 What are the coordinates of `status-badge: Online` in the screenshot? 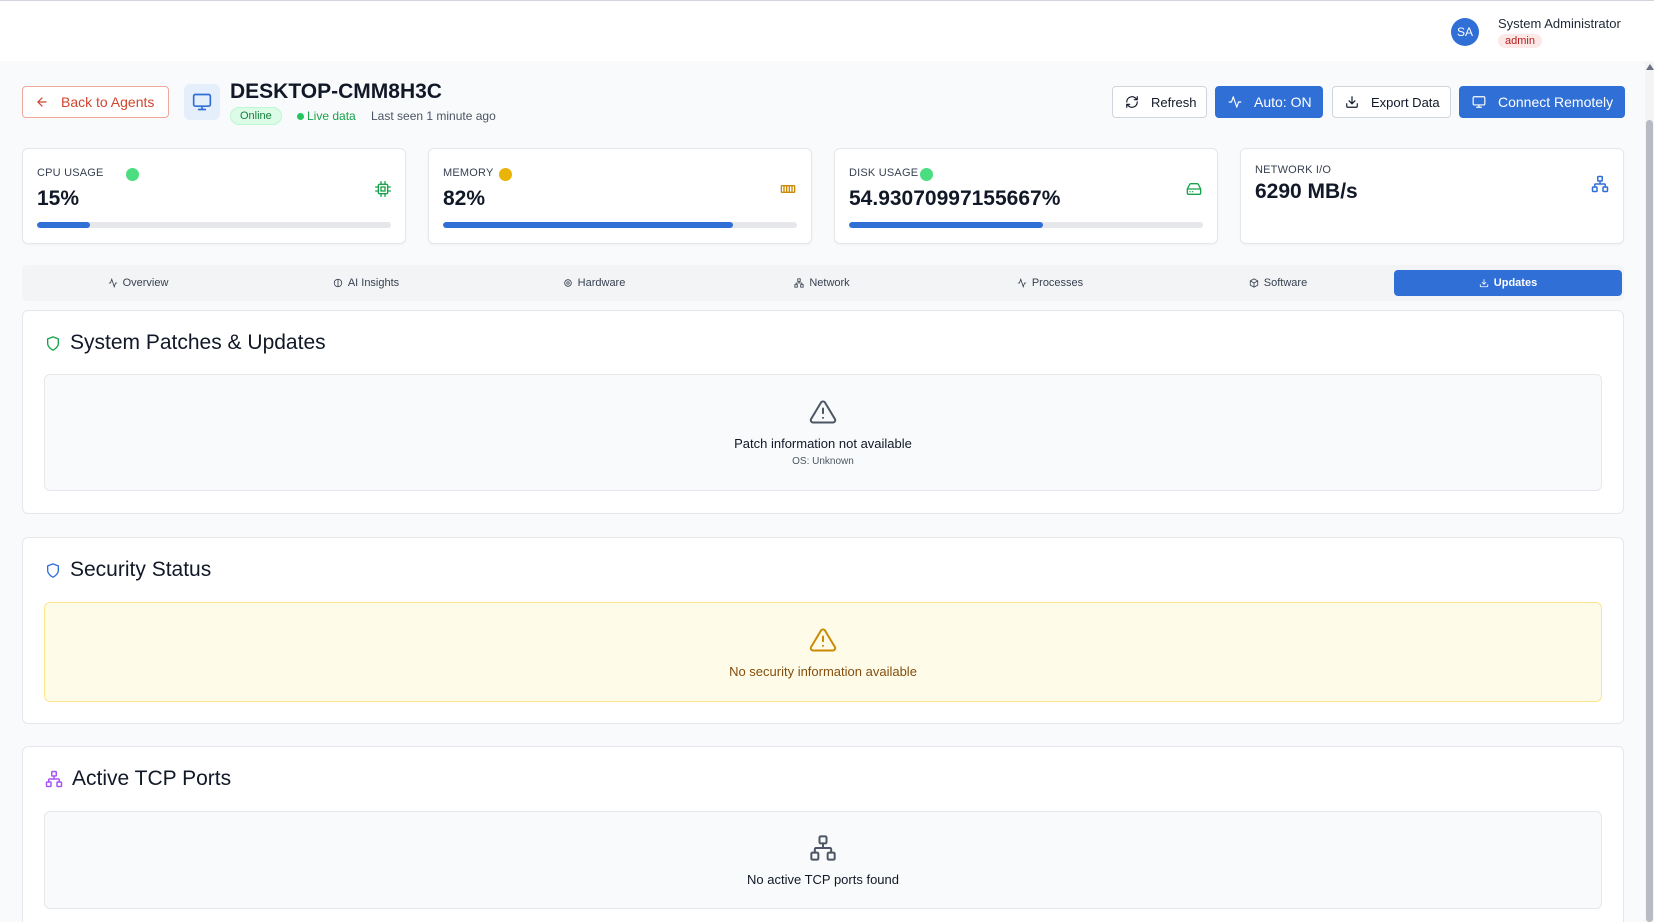 It's located at (256, 116).